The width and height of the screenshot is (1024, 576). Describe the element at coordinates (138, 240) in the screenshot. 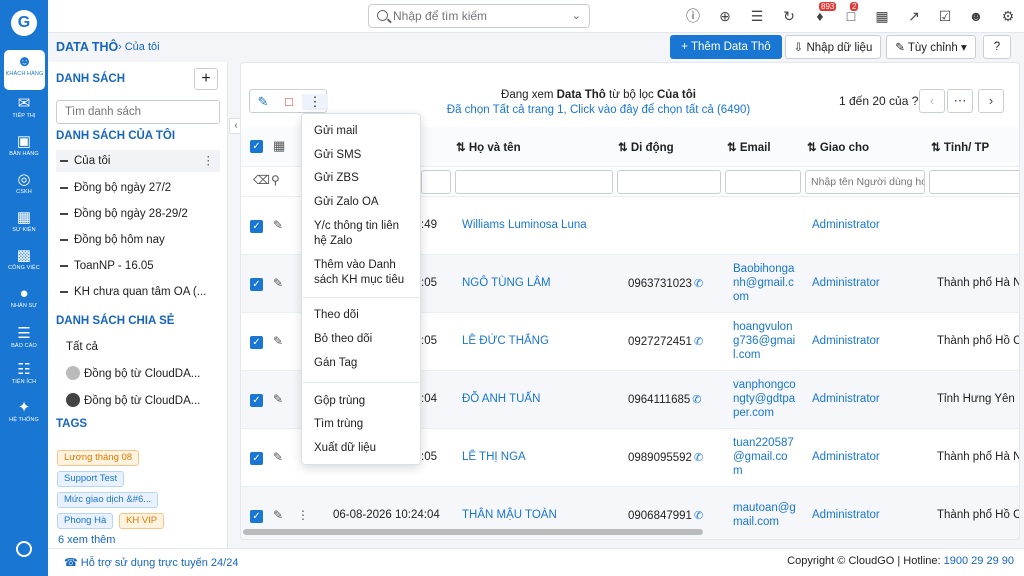

I see `list-item: Đồng bộ hôm nay` at that location.